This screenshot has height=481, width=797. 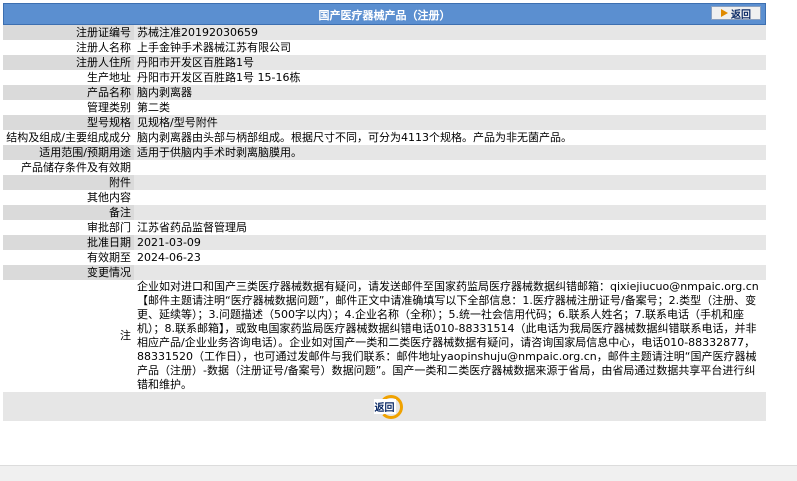 I want to click on field-value: 苏械注准20192030659, so click(x=450, y=32).